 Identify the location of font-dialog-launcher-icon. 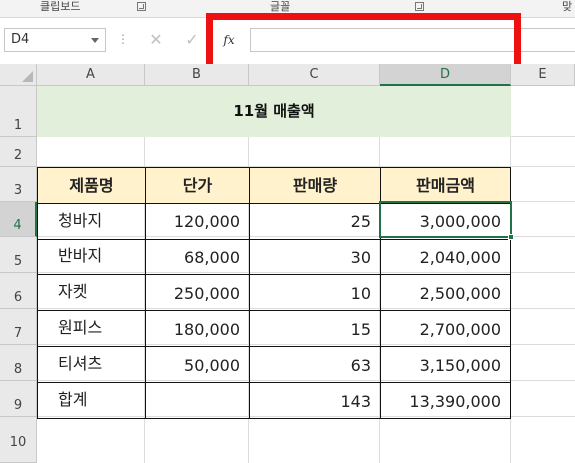
(419, 6).